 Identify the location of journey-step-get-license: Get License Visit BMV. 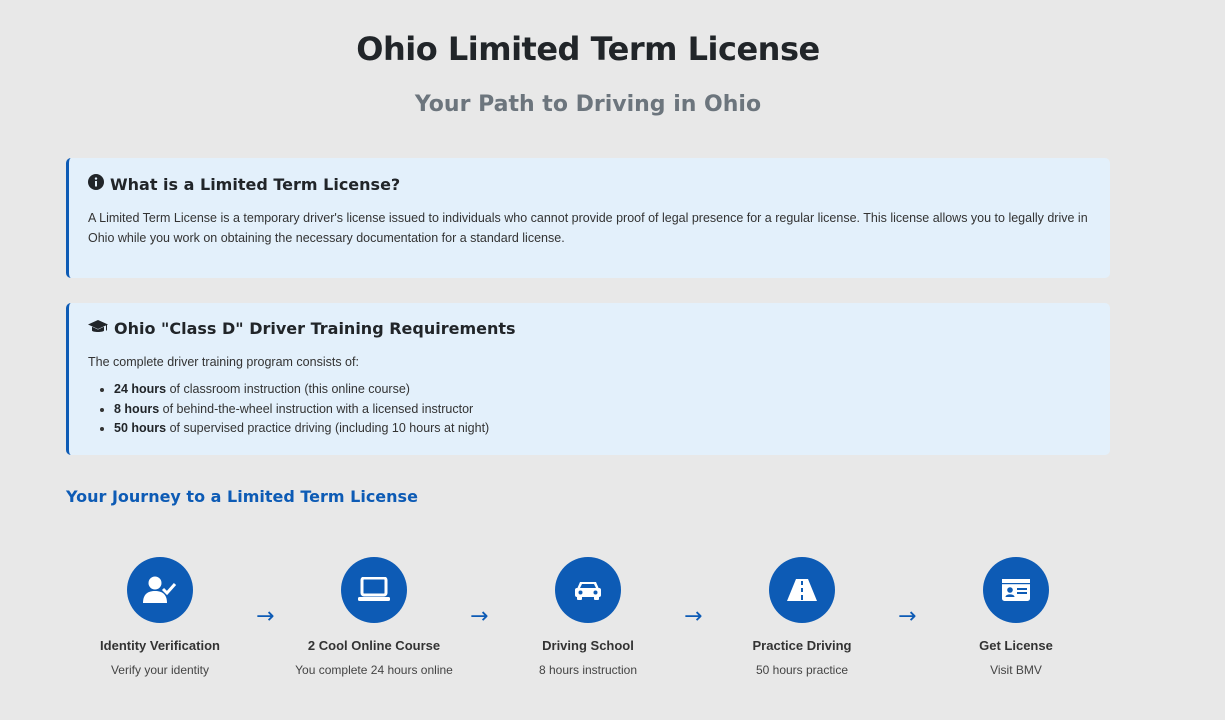
(1016, 617).